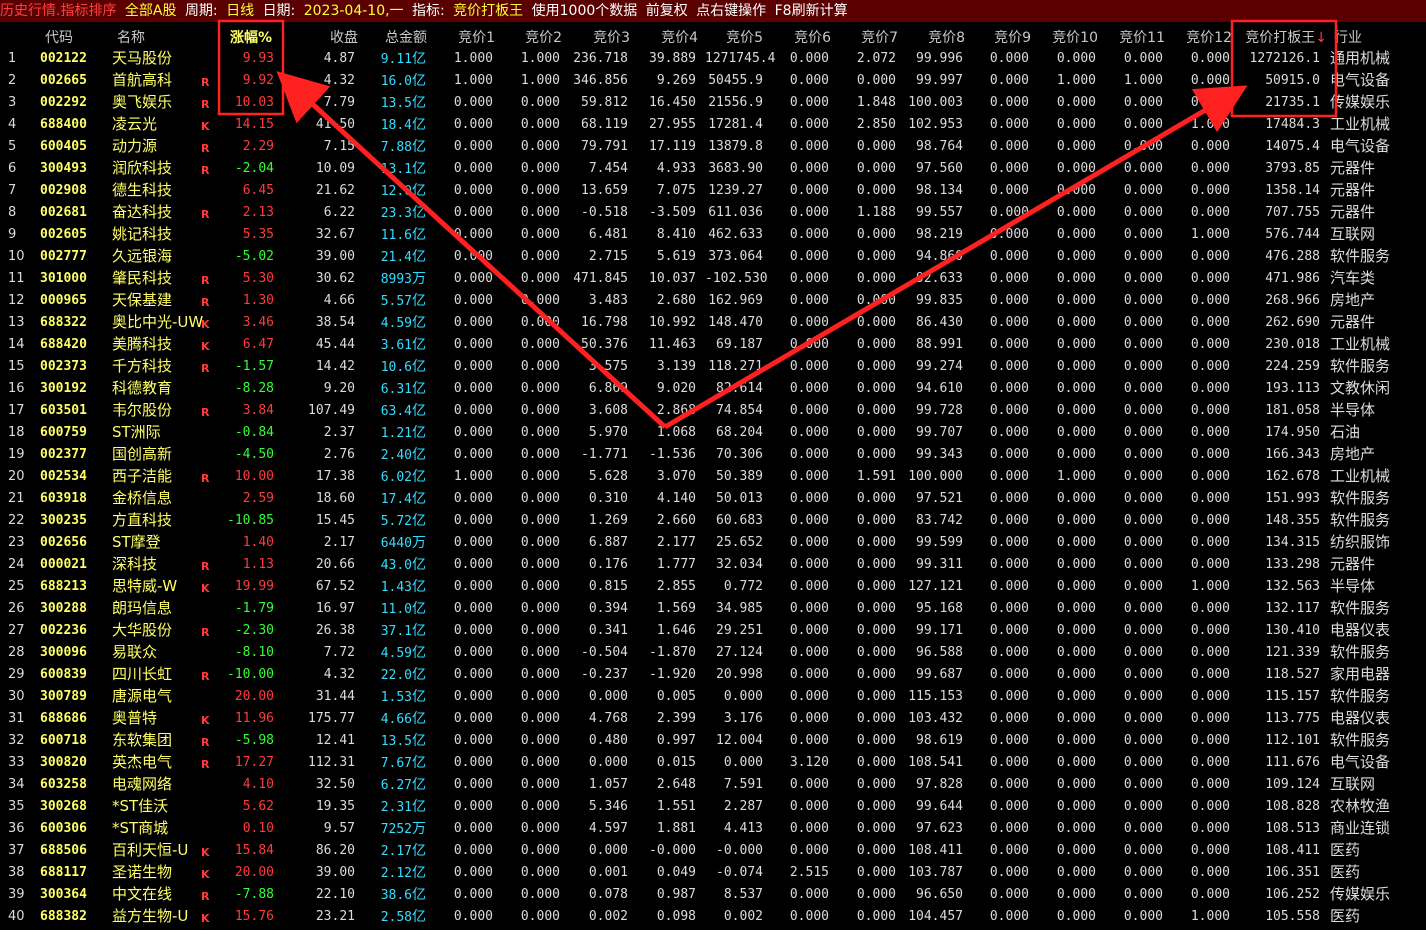  Describe the element at coordinates (667, 11) in the screenshot. I see `adjust-mode: 前复权` at that location.